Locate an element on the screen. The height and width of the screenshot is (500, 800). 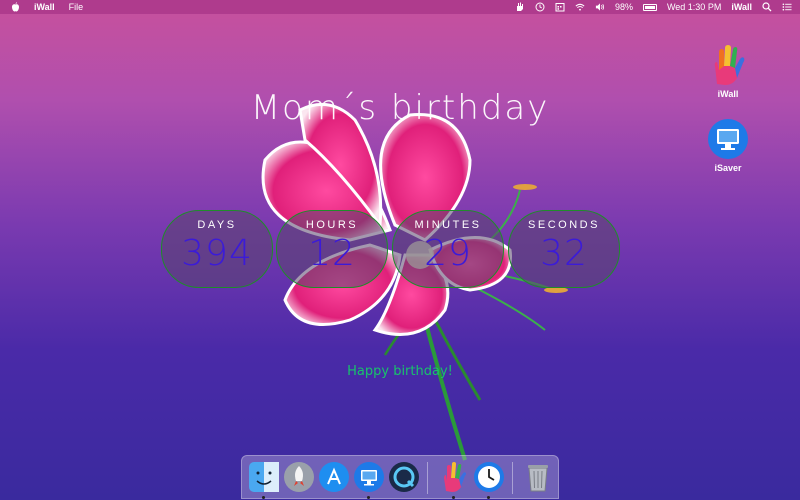
iwall-icon is located at coordinates (454, 477).